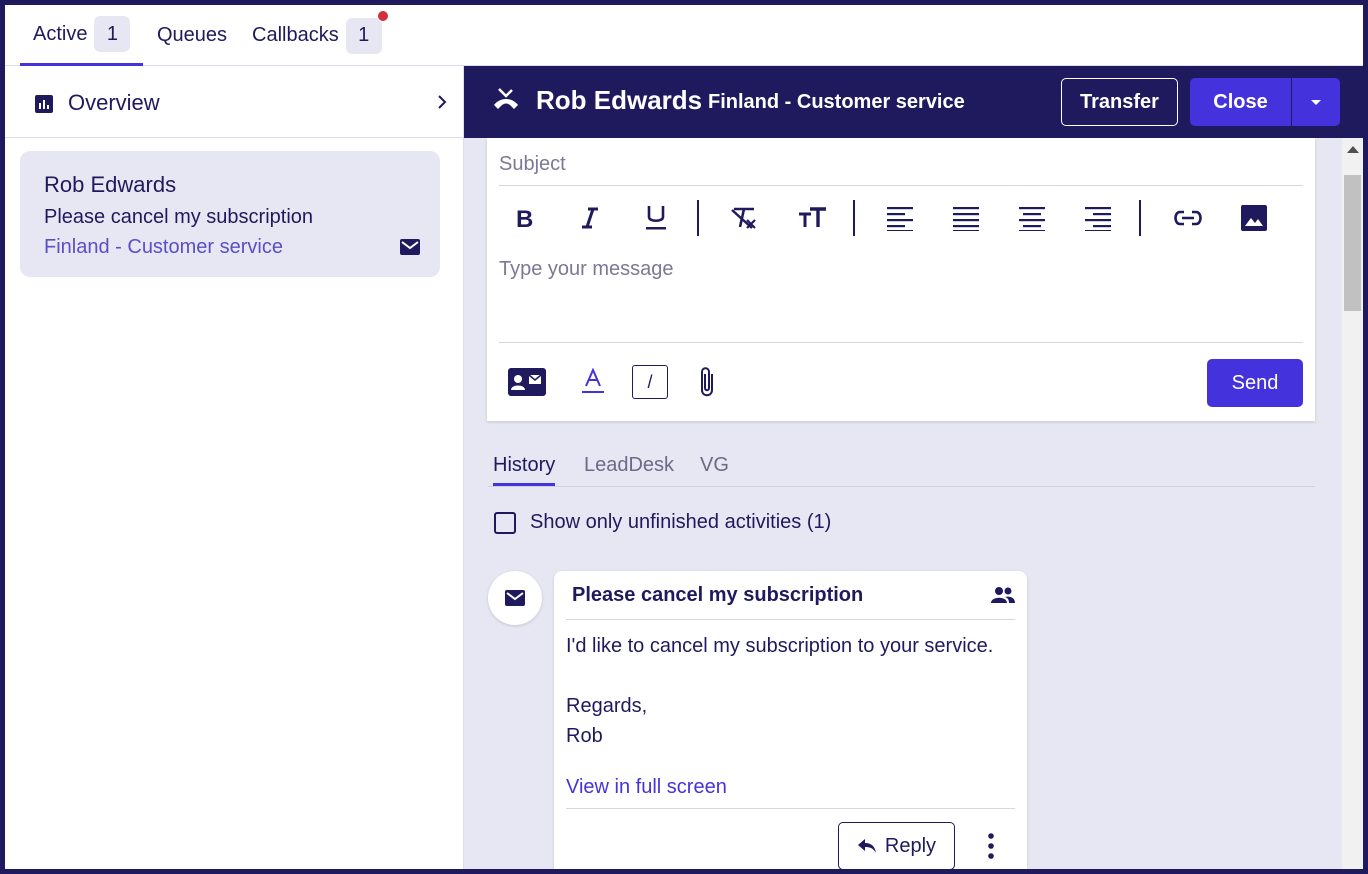  I want to click on align-right-button, so click(1098, 218).